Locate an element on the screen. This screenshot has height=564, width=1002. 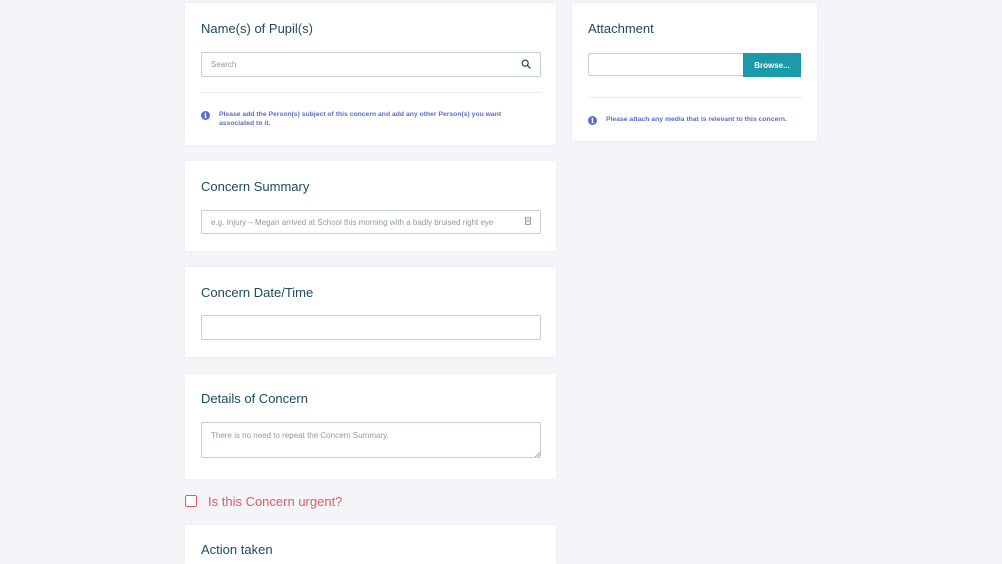
concern-datetime-input is located at coordinates (371, 327).